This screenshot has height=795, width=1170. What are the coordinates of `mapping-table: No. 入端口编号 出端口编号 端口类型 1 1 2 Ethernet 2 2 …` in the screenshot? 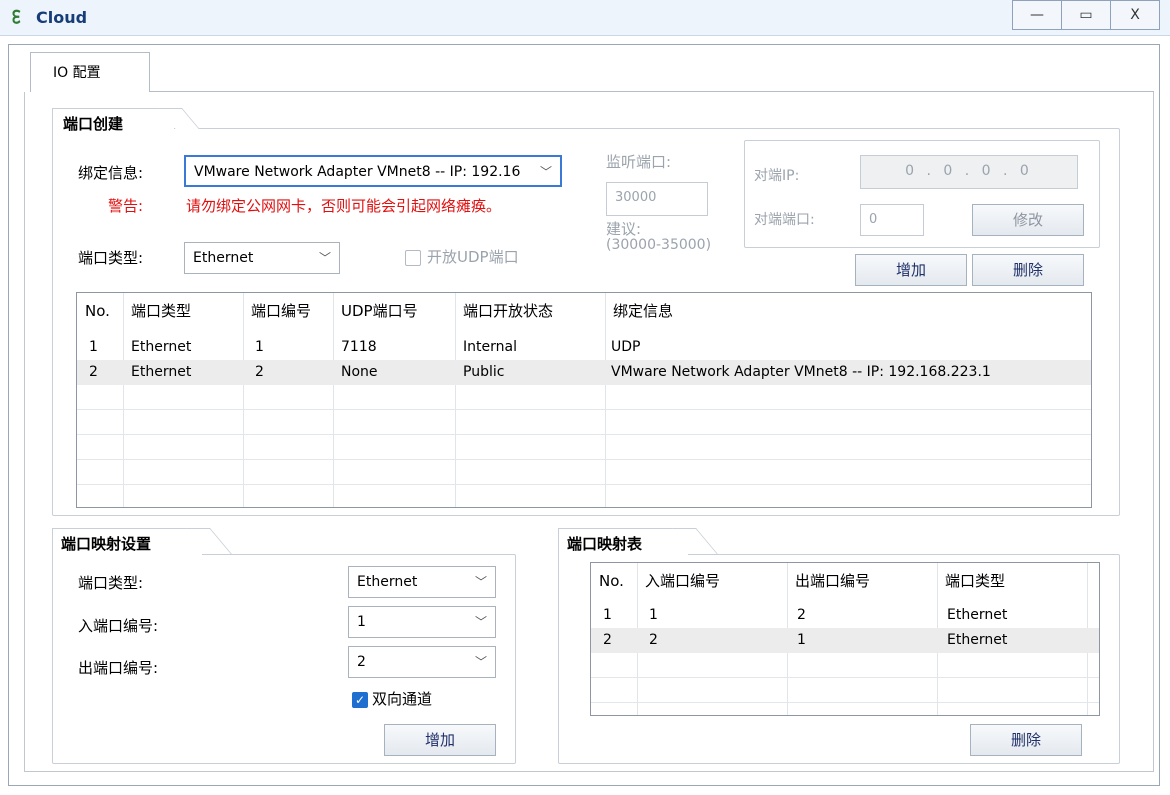 It's located at (845, 639).